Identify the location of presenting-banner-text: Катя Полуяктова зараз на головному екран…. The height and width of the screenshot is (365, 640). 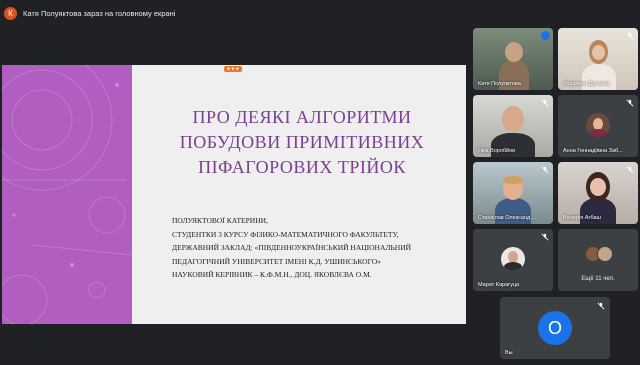
(99, 13).